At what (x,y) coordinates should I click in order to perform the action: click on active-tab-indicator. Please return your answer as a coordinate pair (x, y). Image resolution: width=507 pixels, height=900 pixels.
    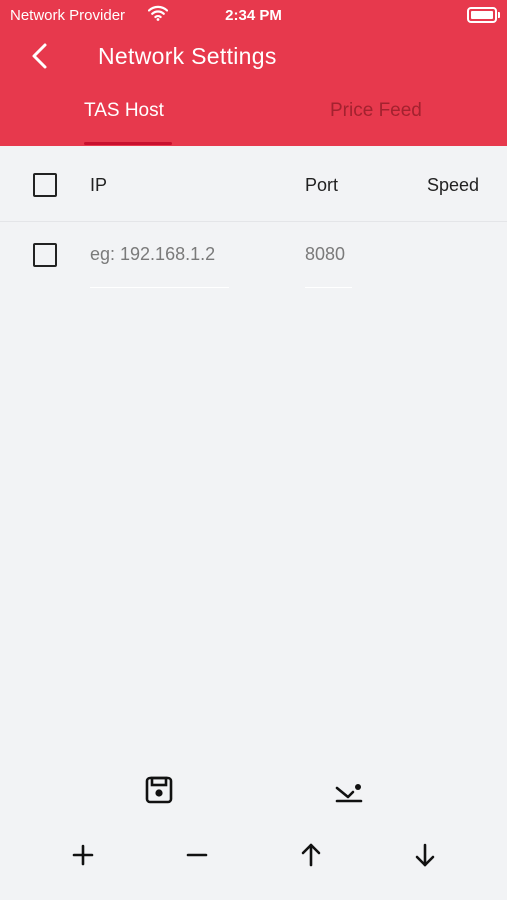
    Looking at the image, I should click on (128, 143).